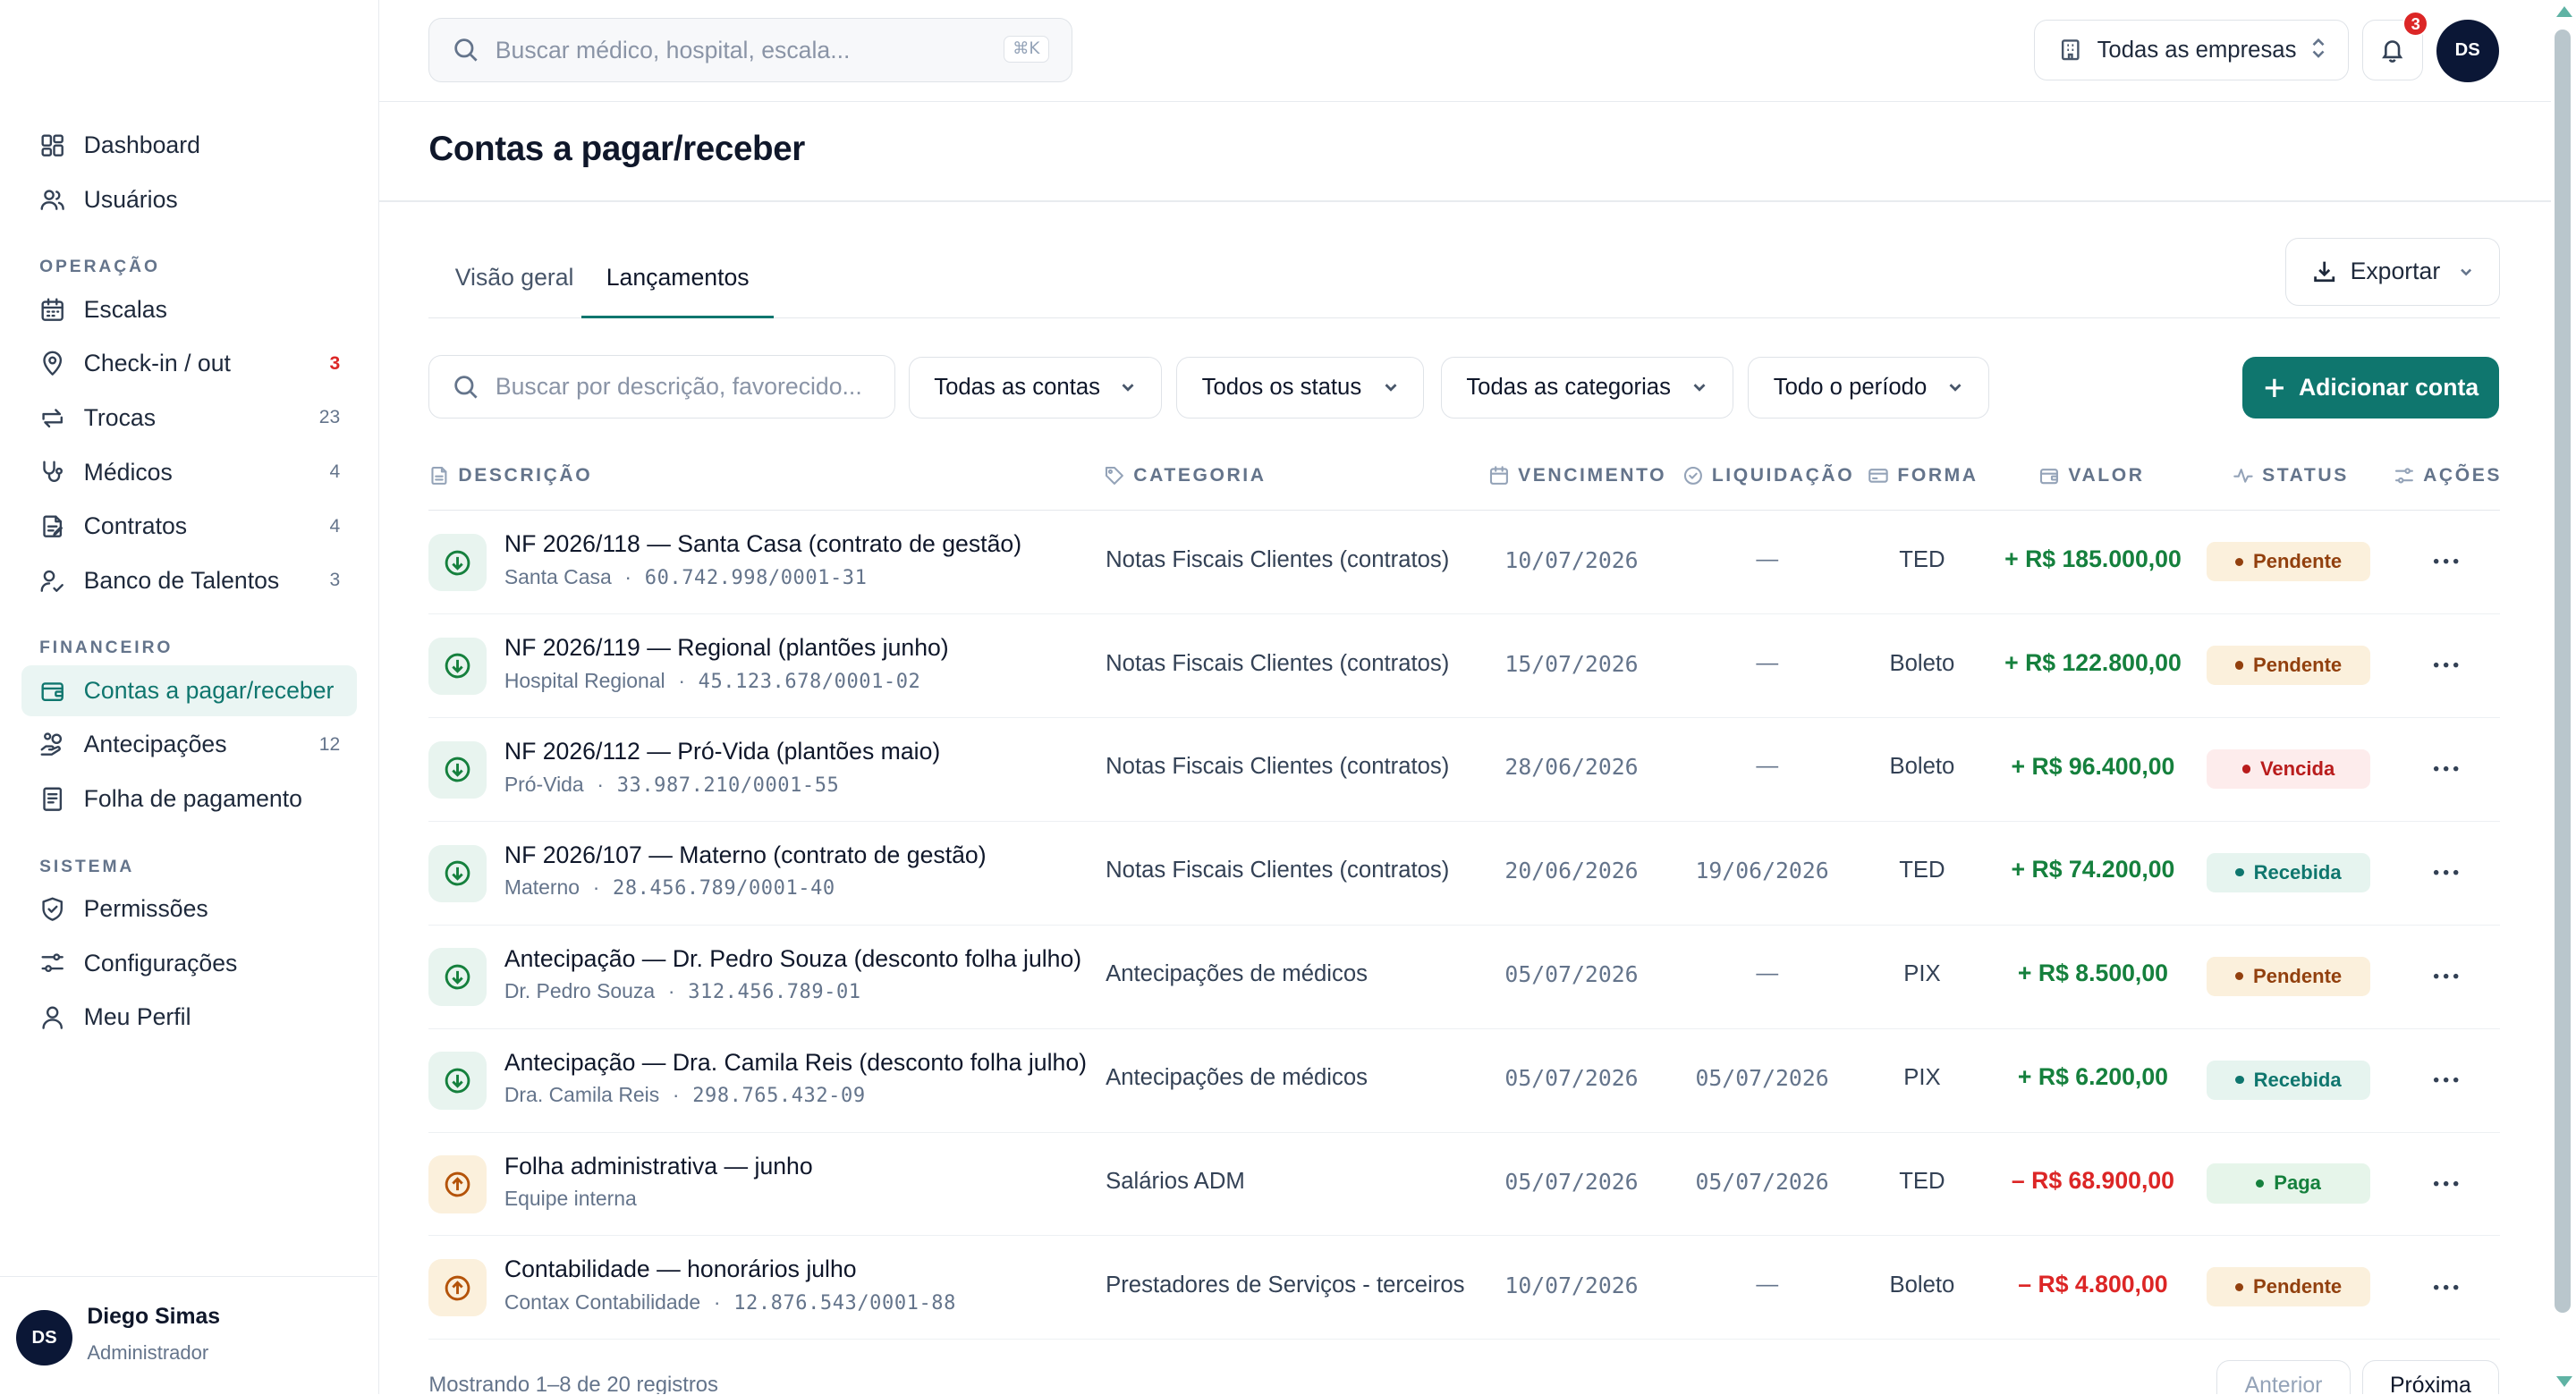 This screenshot has width=2576, height=1395. I want to click on row-due-date: 05/07/2026, so click(1571, 1078).